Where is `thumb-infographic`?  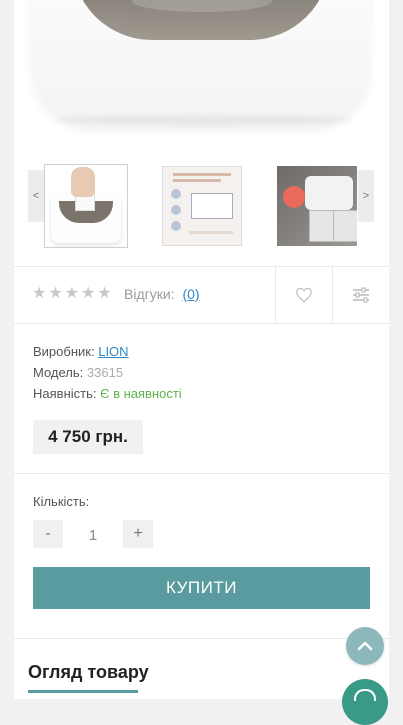 thumb-infographic is located at coordinates (202, 206).